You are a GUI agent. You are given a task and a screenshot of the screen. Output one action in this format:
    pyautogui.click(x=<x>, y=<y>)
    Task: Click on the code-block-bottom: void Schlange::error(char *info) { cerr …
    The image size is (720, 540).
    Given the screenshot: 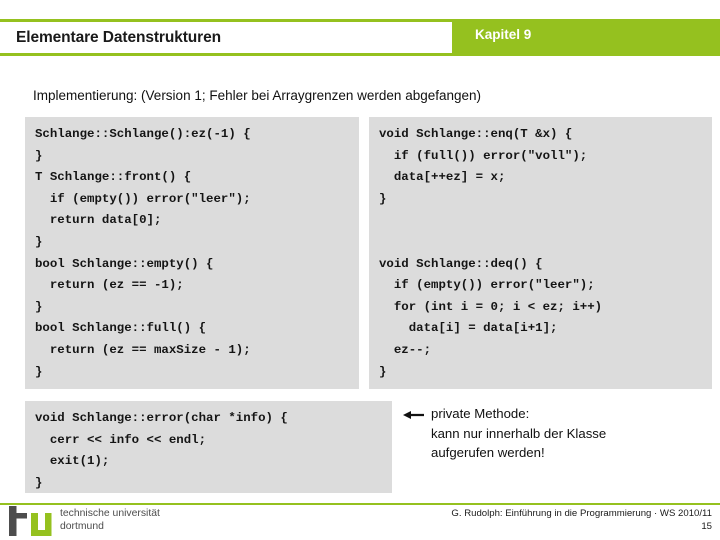 What is the action you would take?
    pyautogui.click(x=208, y=447)
    